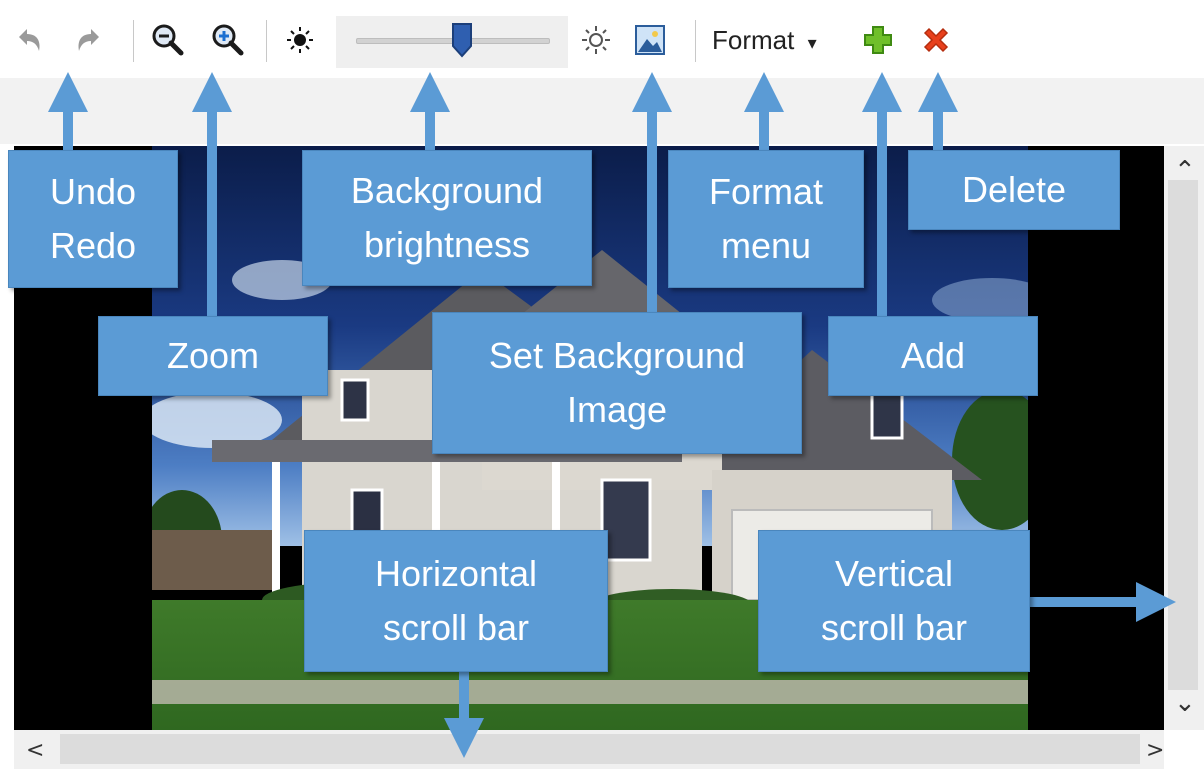 The height and width of the screenshot is (769, 1204). What do you see at coordinates (894, 573) in the screenshot?
I see `callout-vsb-line1: Vertical` at bounding box center [894, 573].